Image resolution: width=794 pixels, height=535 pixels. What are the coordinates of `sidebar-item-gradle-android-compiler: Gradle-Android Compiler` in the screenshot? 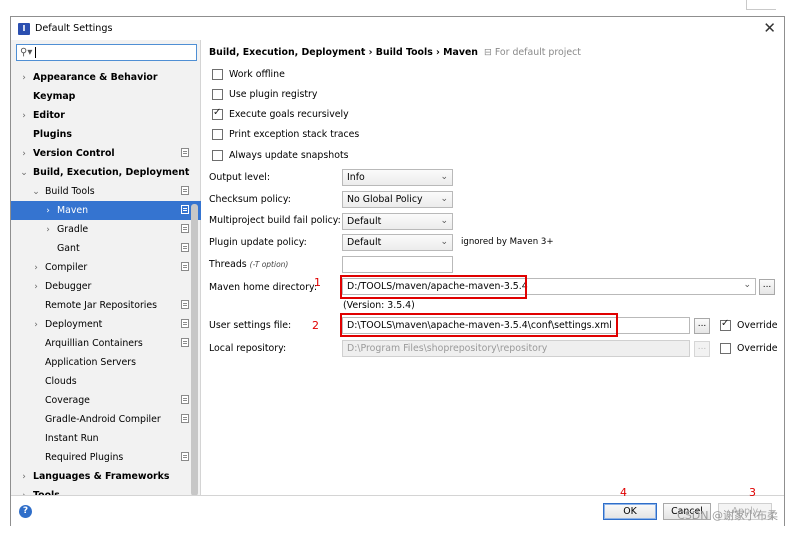 It's located at (106, 419).